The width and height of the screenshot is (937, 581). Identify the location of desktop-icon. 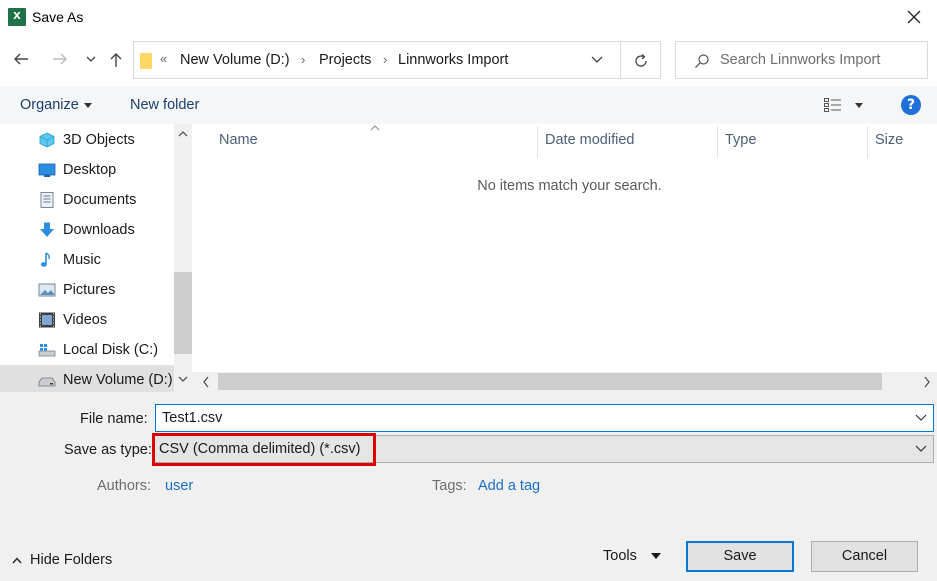
(47, 170).